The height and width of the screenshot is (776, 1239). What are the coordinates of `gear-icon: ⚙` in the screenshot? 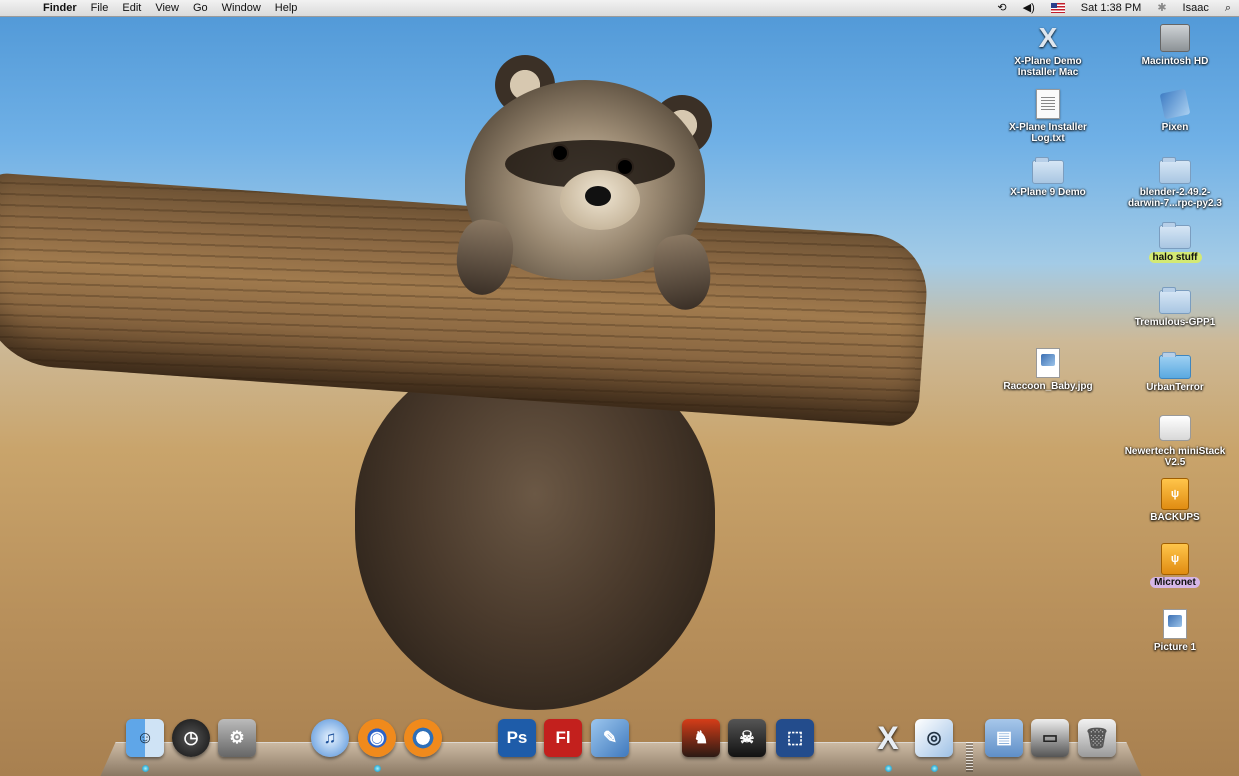 It's located at (237, 738).